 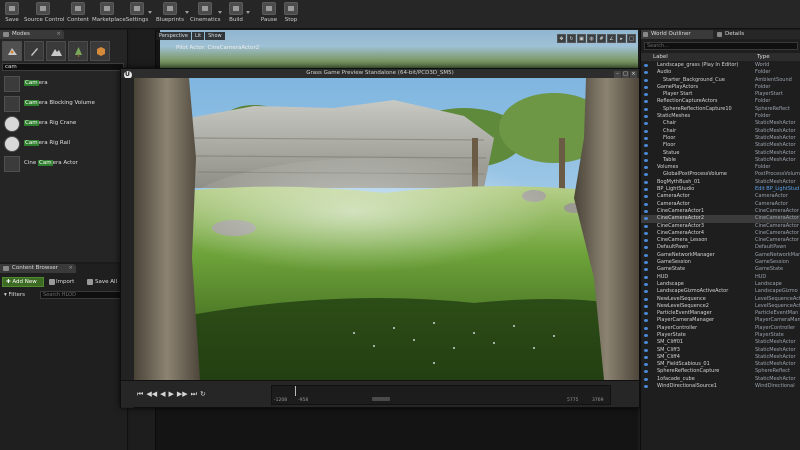 I want to click on viewport-show-tab: Show, so click(x=215, y=36).